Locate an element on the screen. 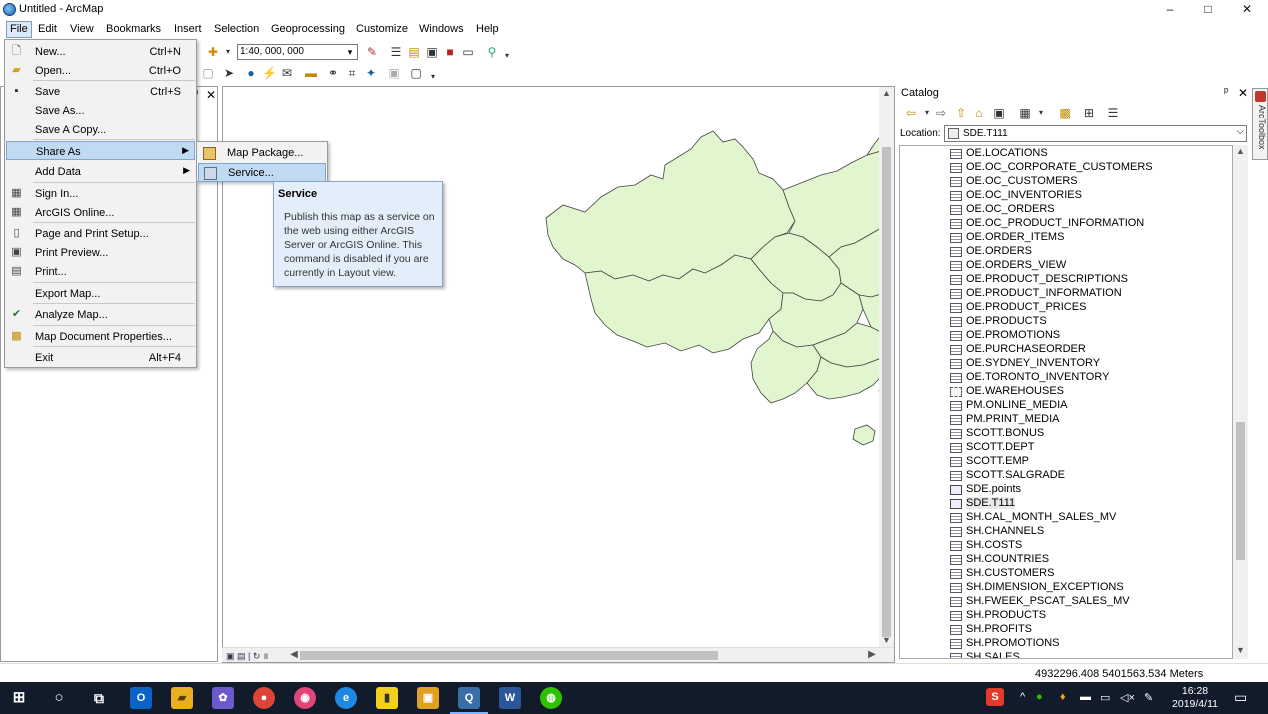 The width and height of the screenshot is (1268, 714). toc-close-icon: ✕ is located at coordinates (211, 95).